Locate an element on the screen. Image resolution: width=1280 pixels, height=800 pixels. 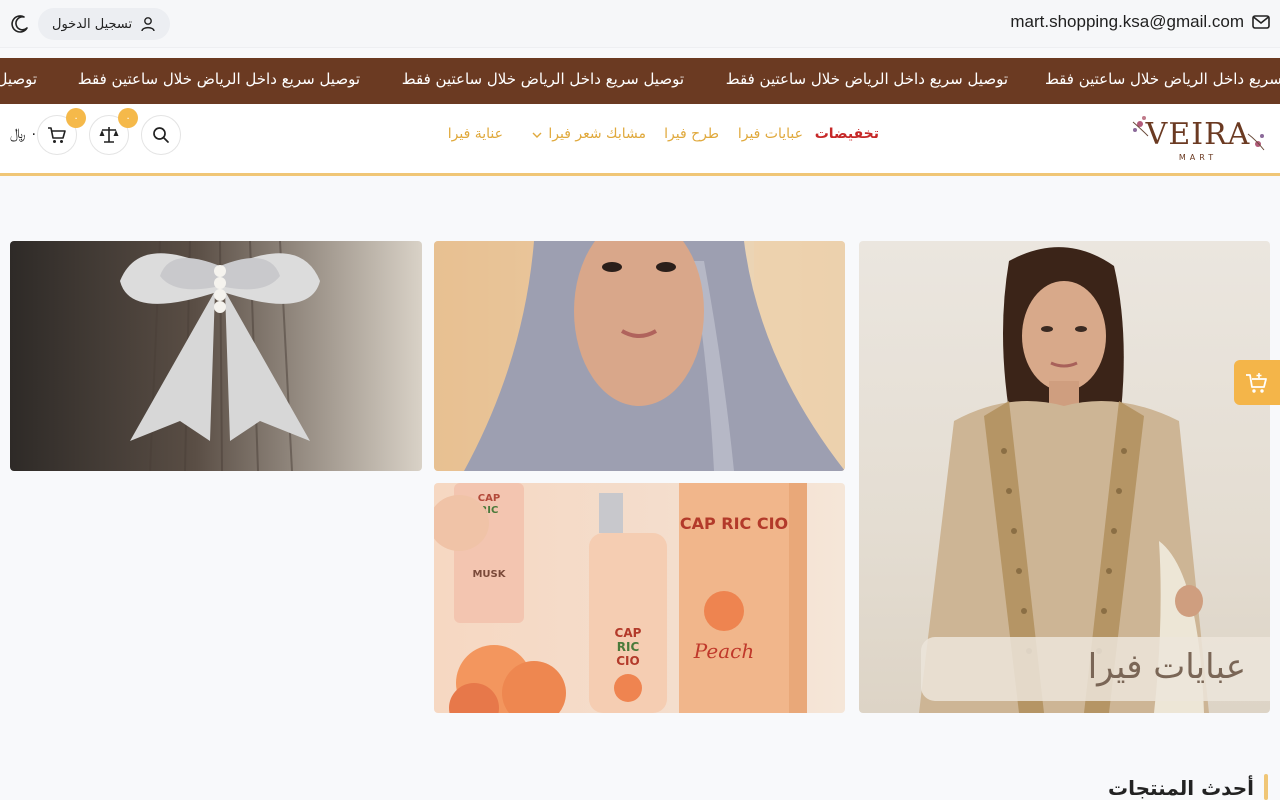
cart-count-badge: ٠ is located at coordinates (76, 118).